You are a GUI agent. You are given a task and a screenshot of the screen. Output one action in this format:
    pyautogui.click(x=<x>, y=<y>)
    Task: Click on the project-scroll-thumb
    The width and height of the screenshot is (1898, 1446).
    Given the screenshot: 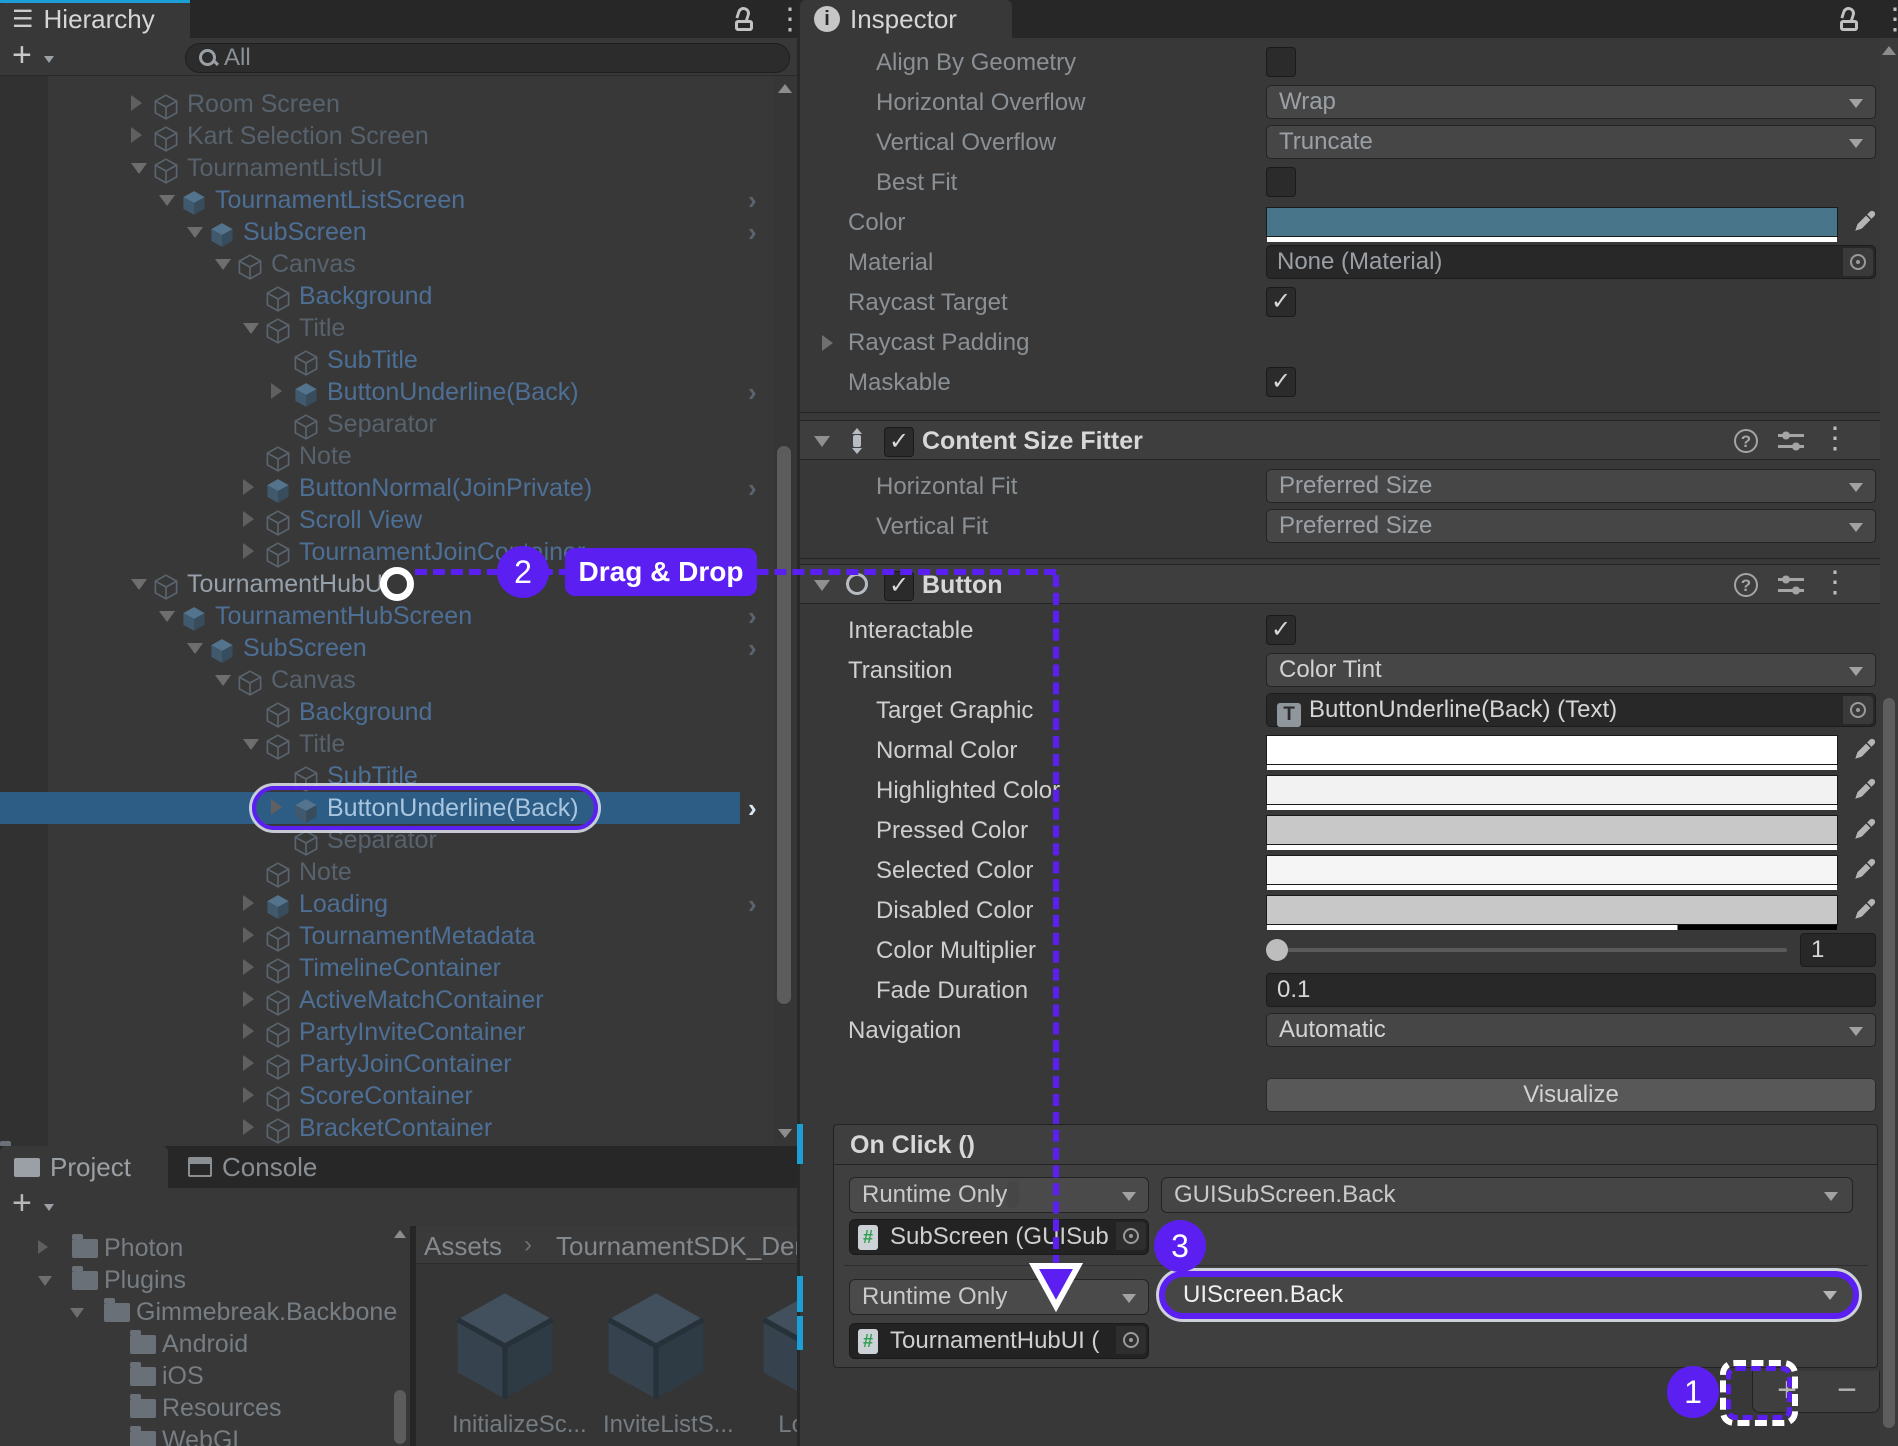 What is the action you would take?
    pyautogui.click(x=400, y=1417)
    